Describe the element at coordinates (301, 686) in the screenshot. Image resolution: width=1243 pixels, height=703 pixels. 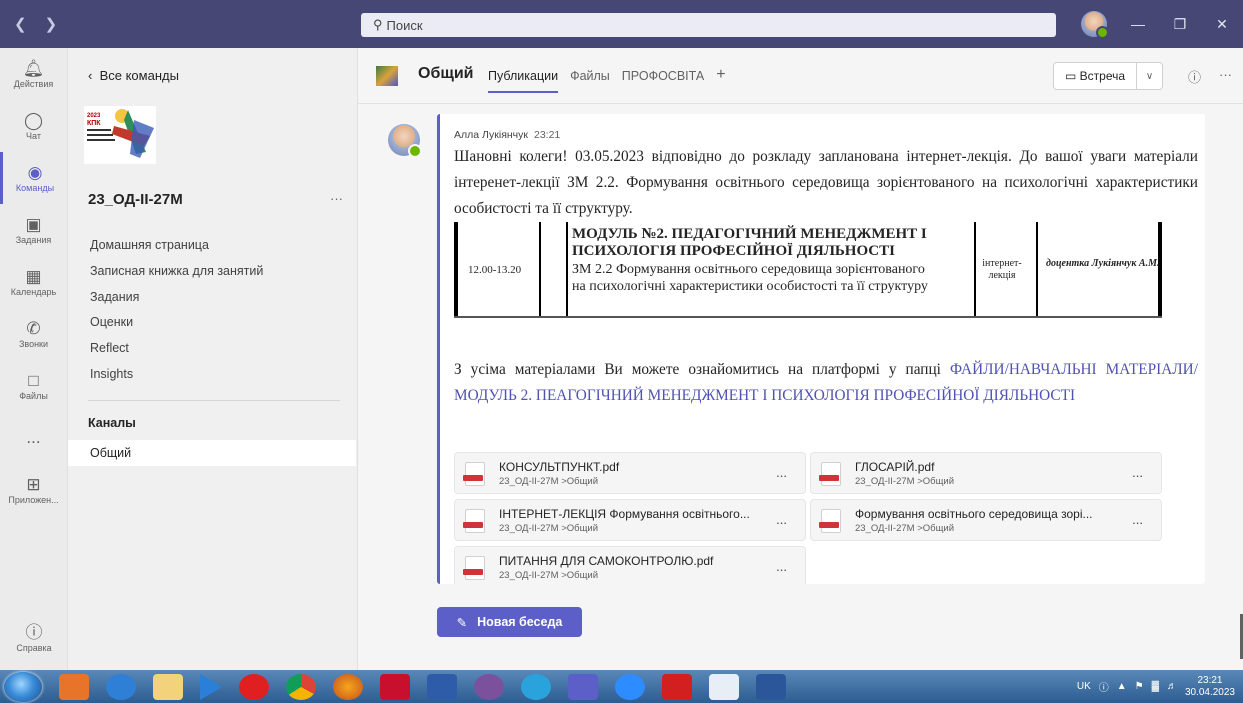
I see `chrome-taskbar-icon` at that location.